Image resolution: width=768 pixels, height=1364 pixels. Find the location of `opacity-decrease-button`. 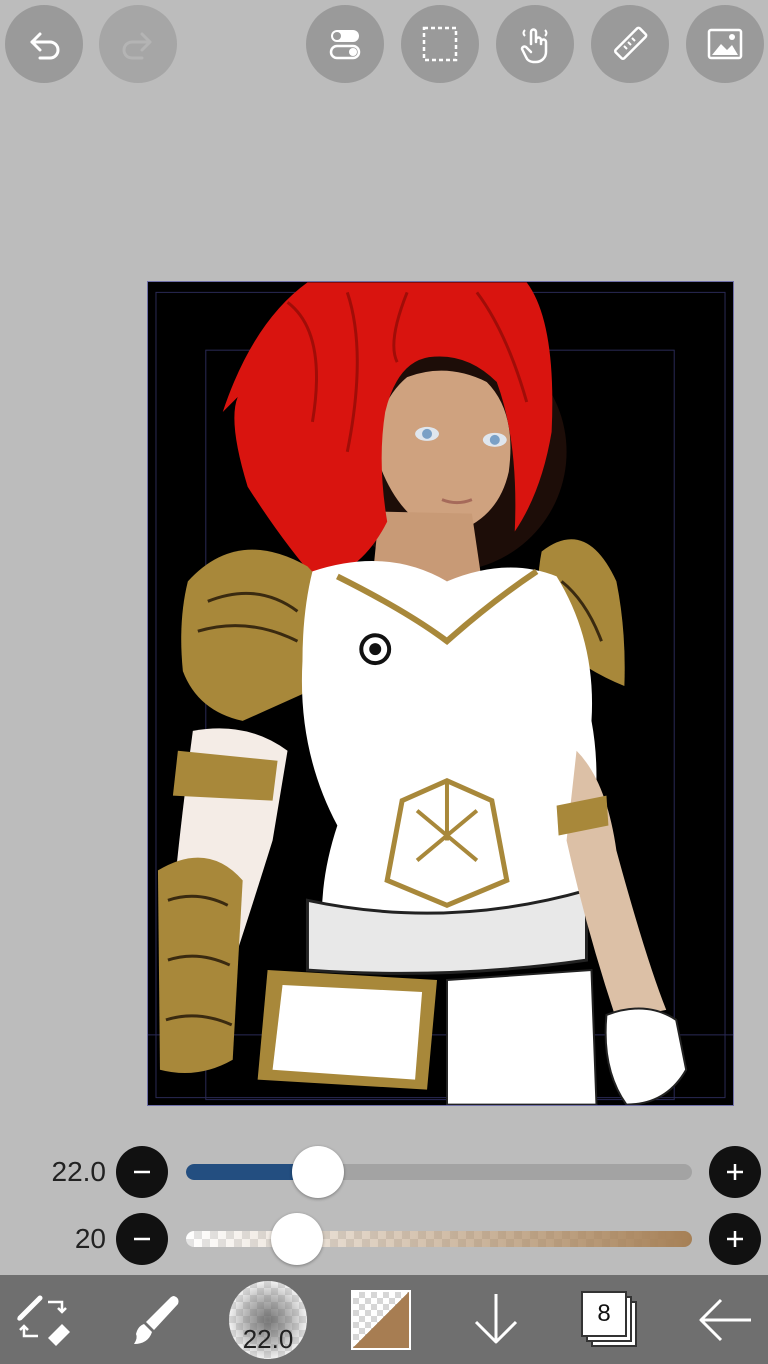

opacity-decrease-button is located at coordinates (142, 1239).